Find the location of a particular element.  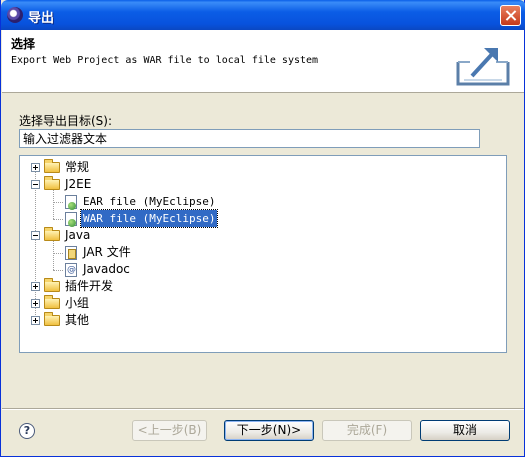

tree-item-label: 常规 is located at coordinates (77, 167).